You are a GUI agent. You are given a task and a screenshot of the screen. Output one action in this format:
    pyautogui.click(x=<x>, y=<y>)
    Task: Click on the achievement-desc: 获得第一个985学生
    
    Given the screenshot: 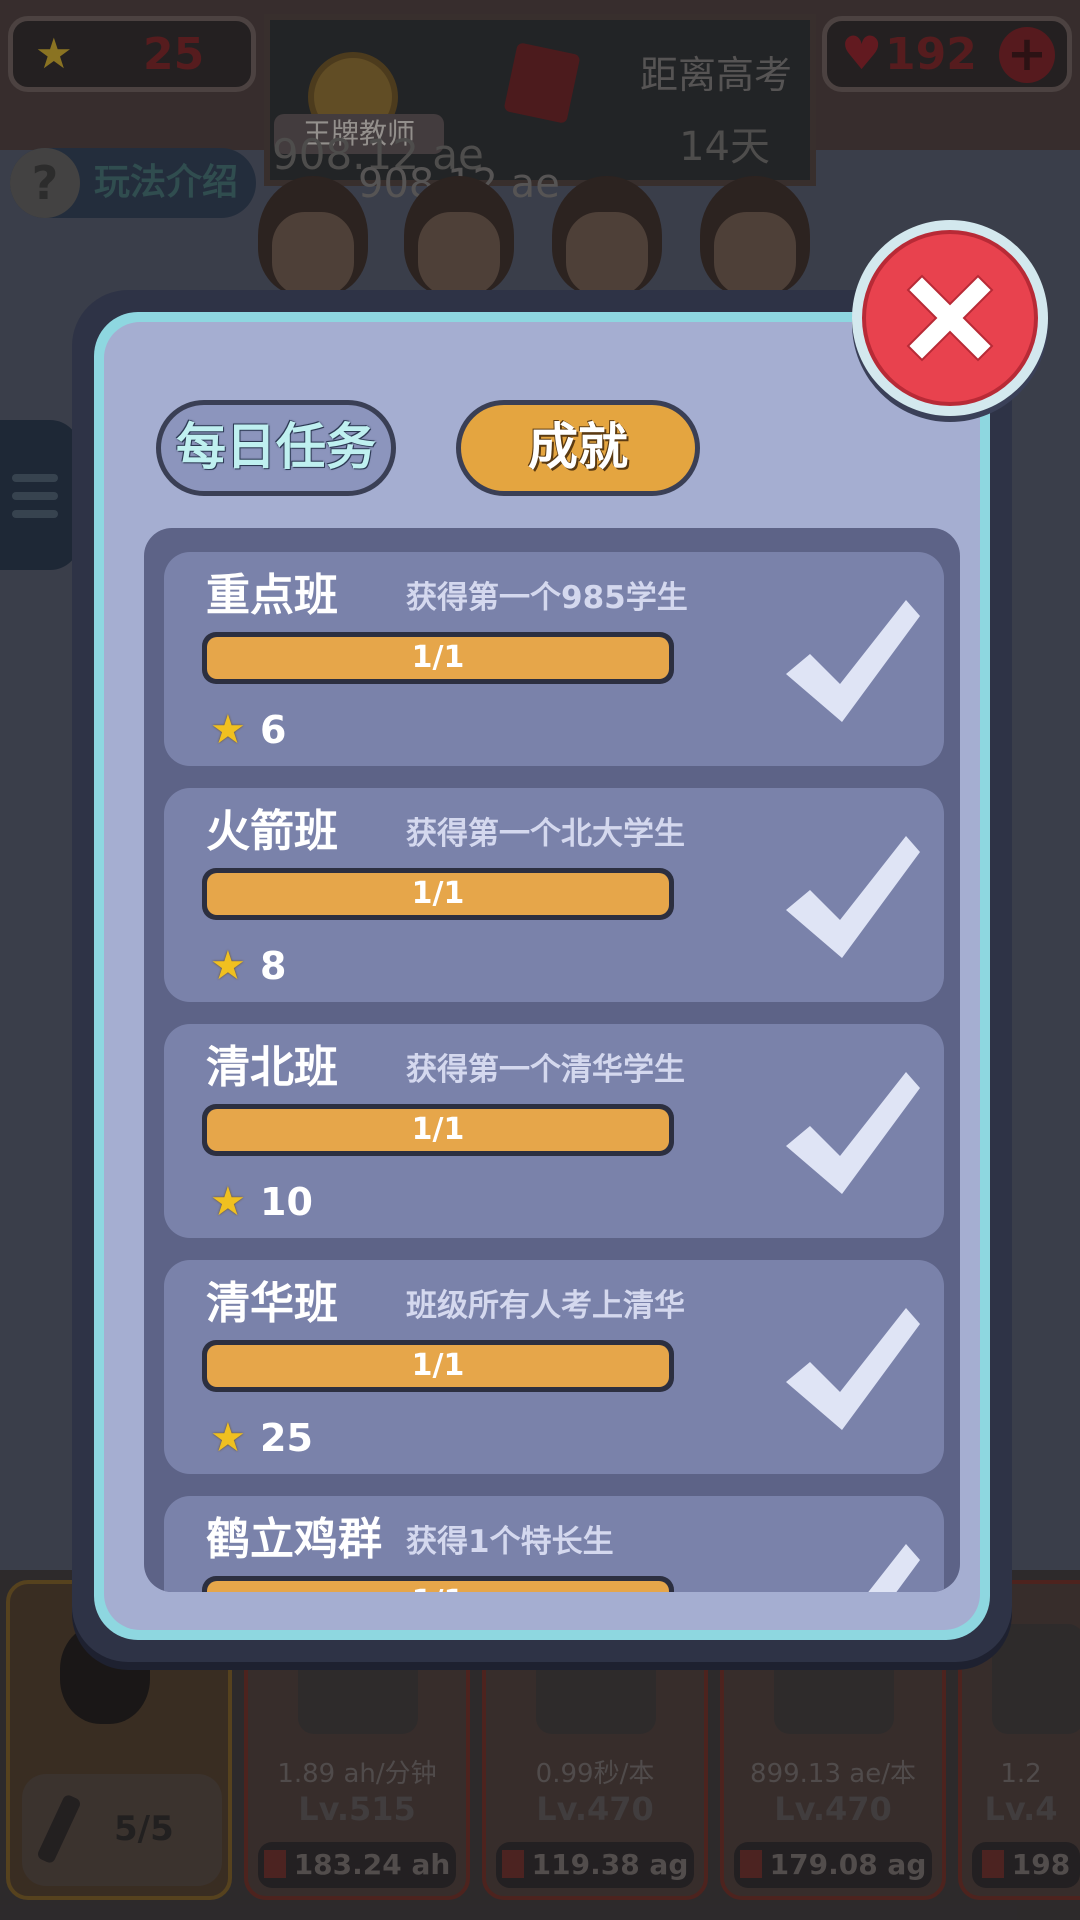 What is the action you would take?
    pyautogui.click(x=547, y=598)
    